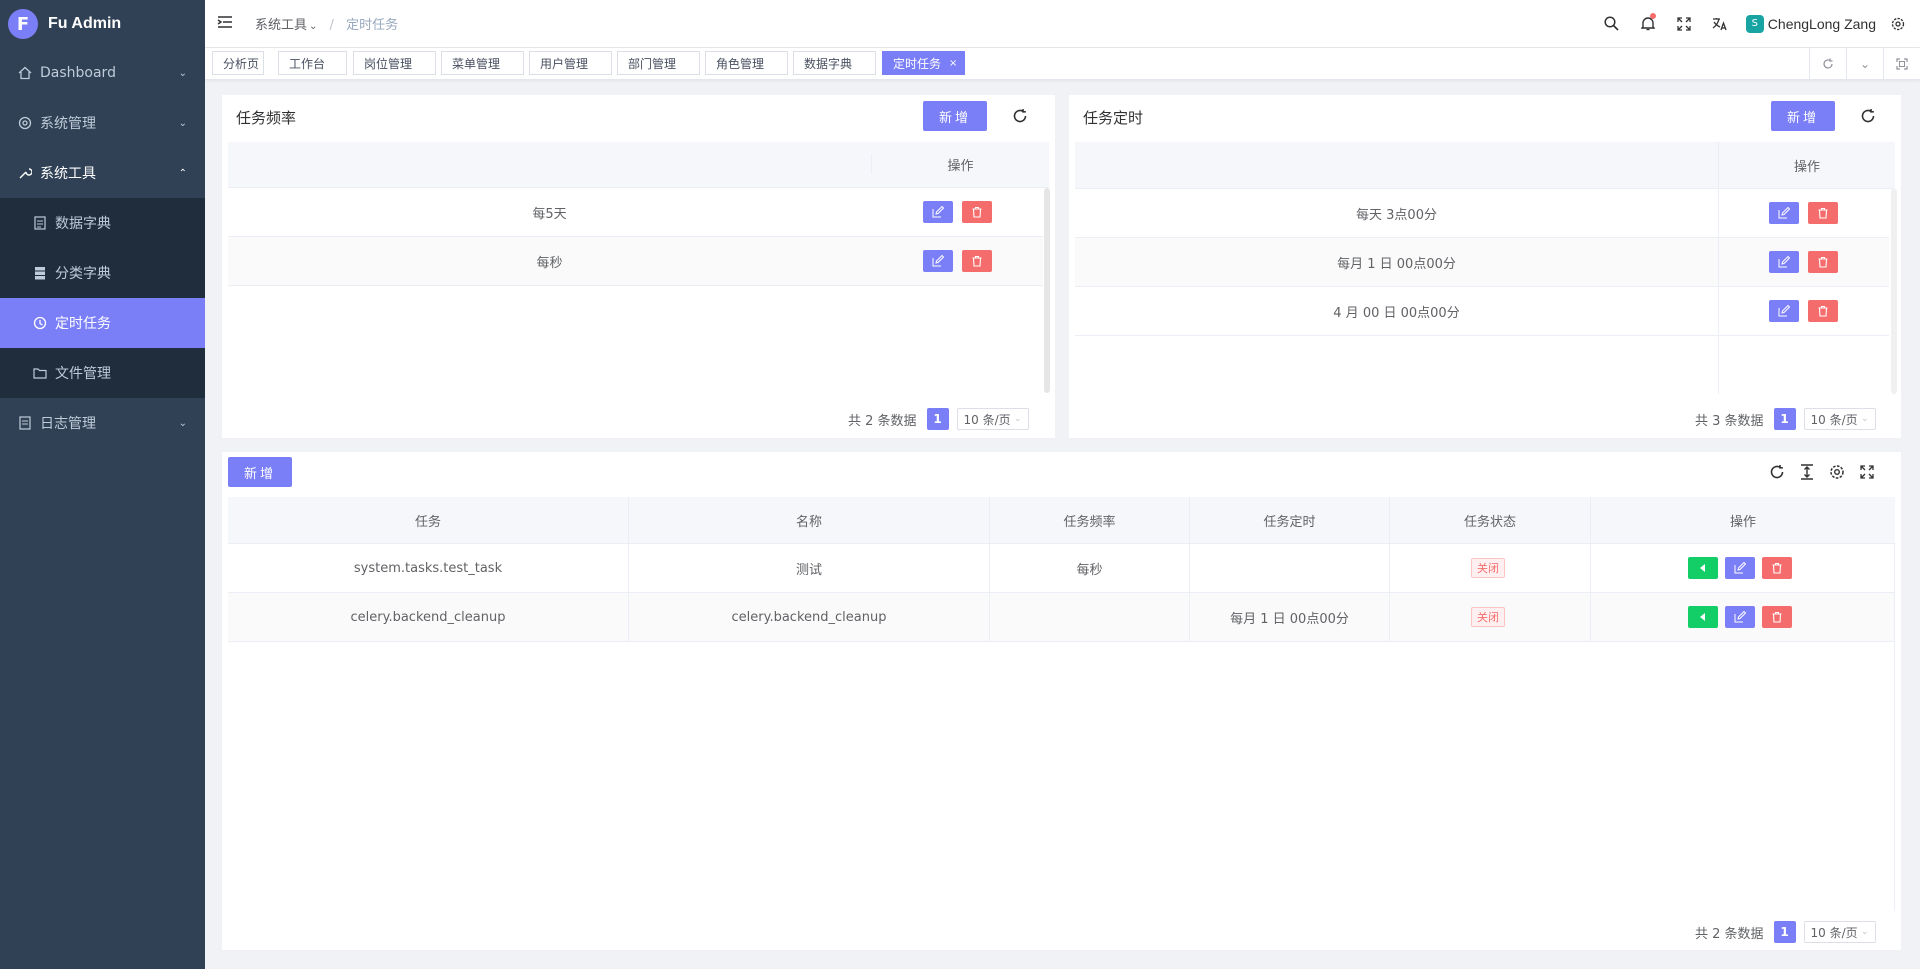  What do you see at coordinates (1612, 23) in the screenshot?
I see `search-icon` at bounding box center [1612, 23].